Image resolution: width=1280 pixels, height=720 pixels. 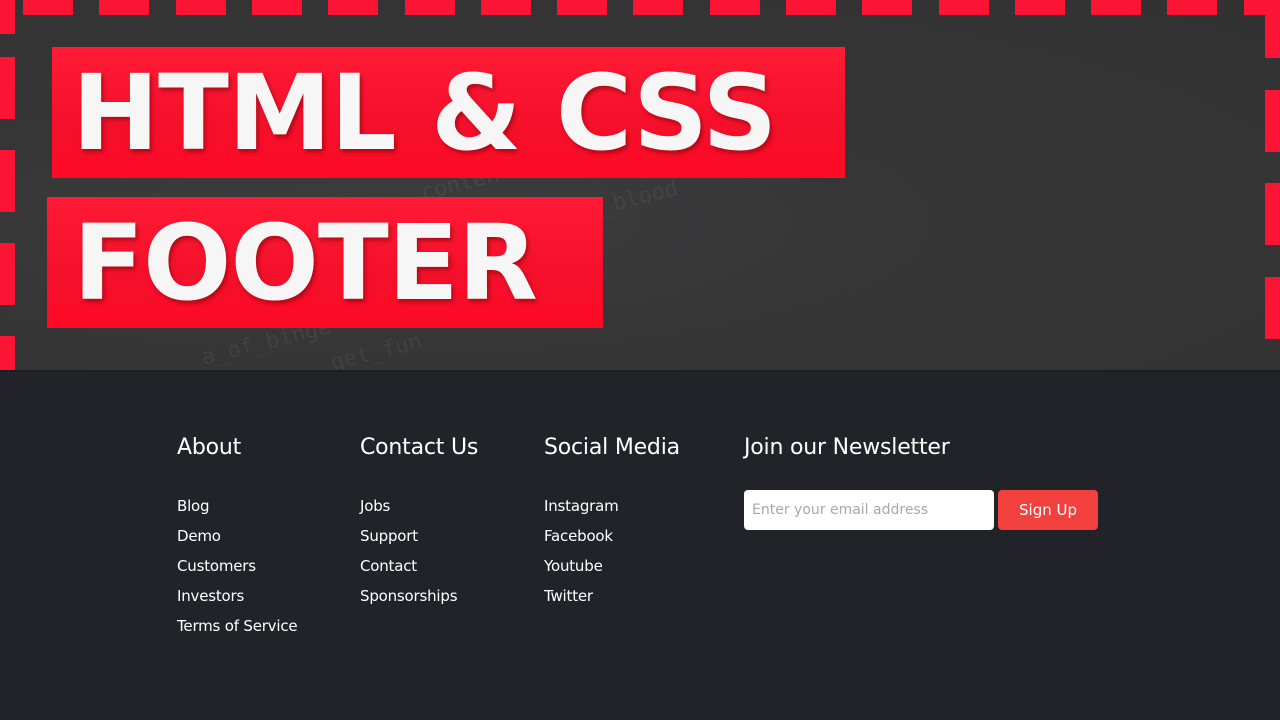 I want to click on footer-link-demo: Demo, so click(x=199, y=536).